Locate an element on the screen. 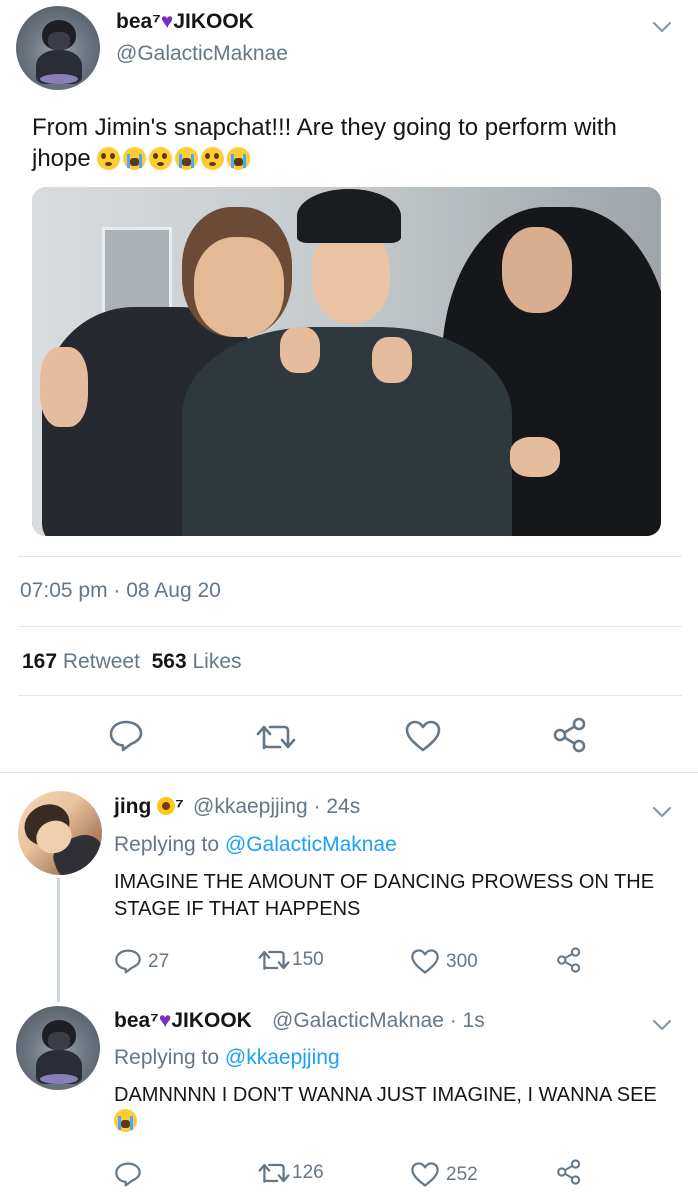 The height and width of the screenshot is (1200, 698). thread-line is located at coordinates (58, 940).